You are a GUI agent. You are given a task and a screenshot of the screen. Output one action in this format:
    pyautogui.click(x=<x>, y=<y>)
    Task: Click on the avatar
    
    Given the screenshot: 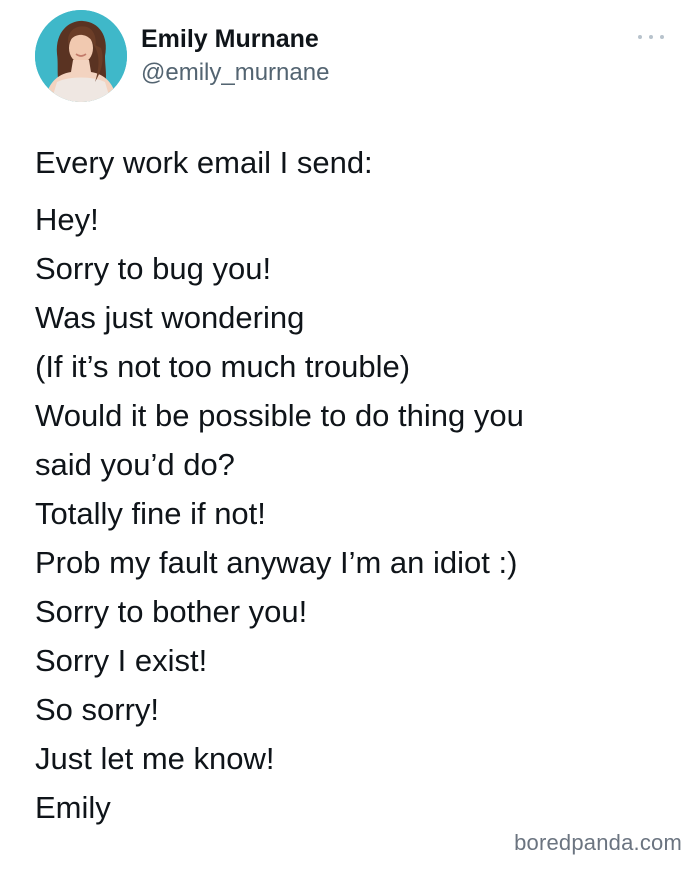 What is the action you would take?
    pyautogui.click(x=81, y=56)
    